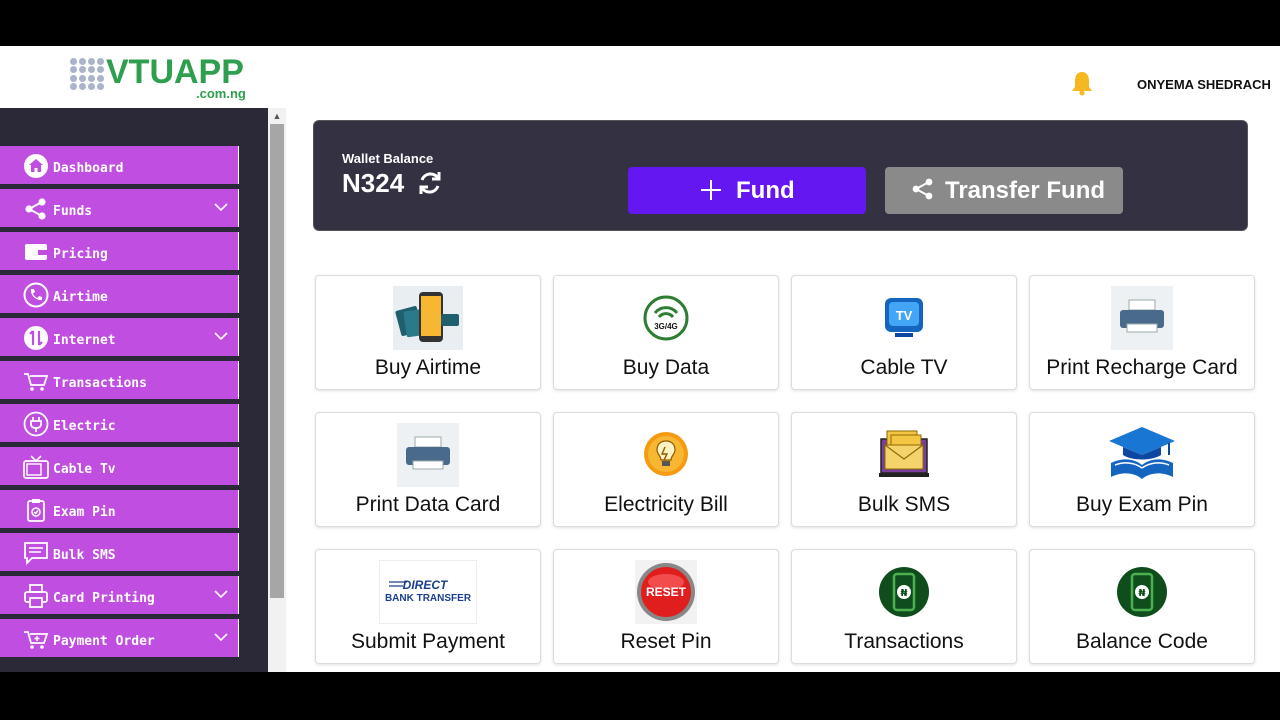  Describe the element at coordinates (904, 367) in the screenshot. I see `tile-label: Cable TV` at that location.